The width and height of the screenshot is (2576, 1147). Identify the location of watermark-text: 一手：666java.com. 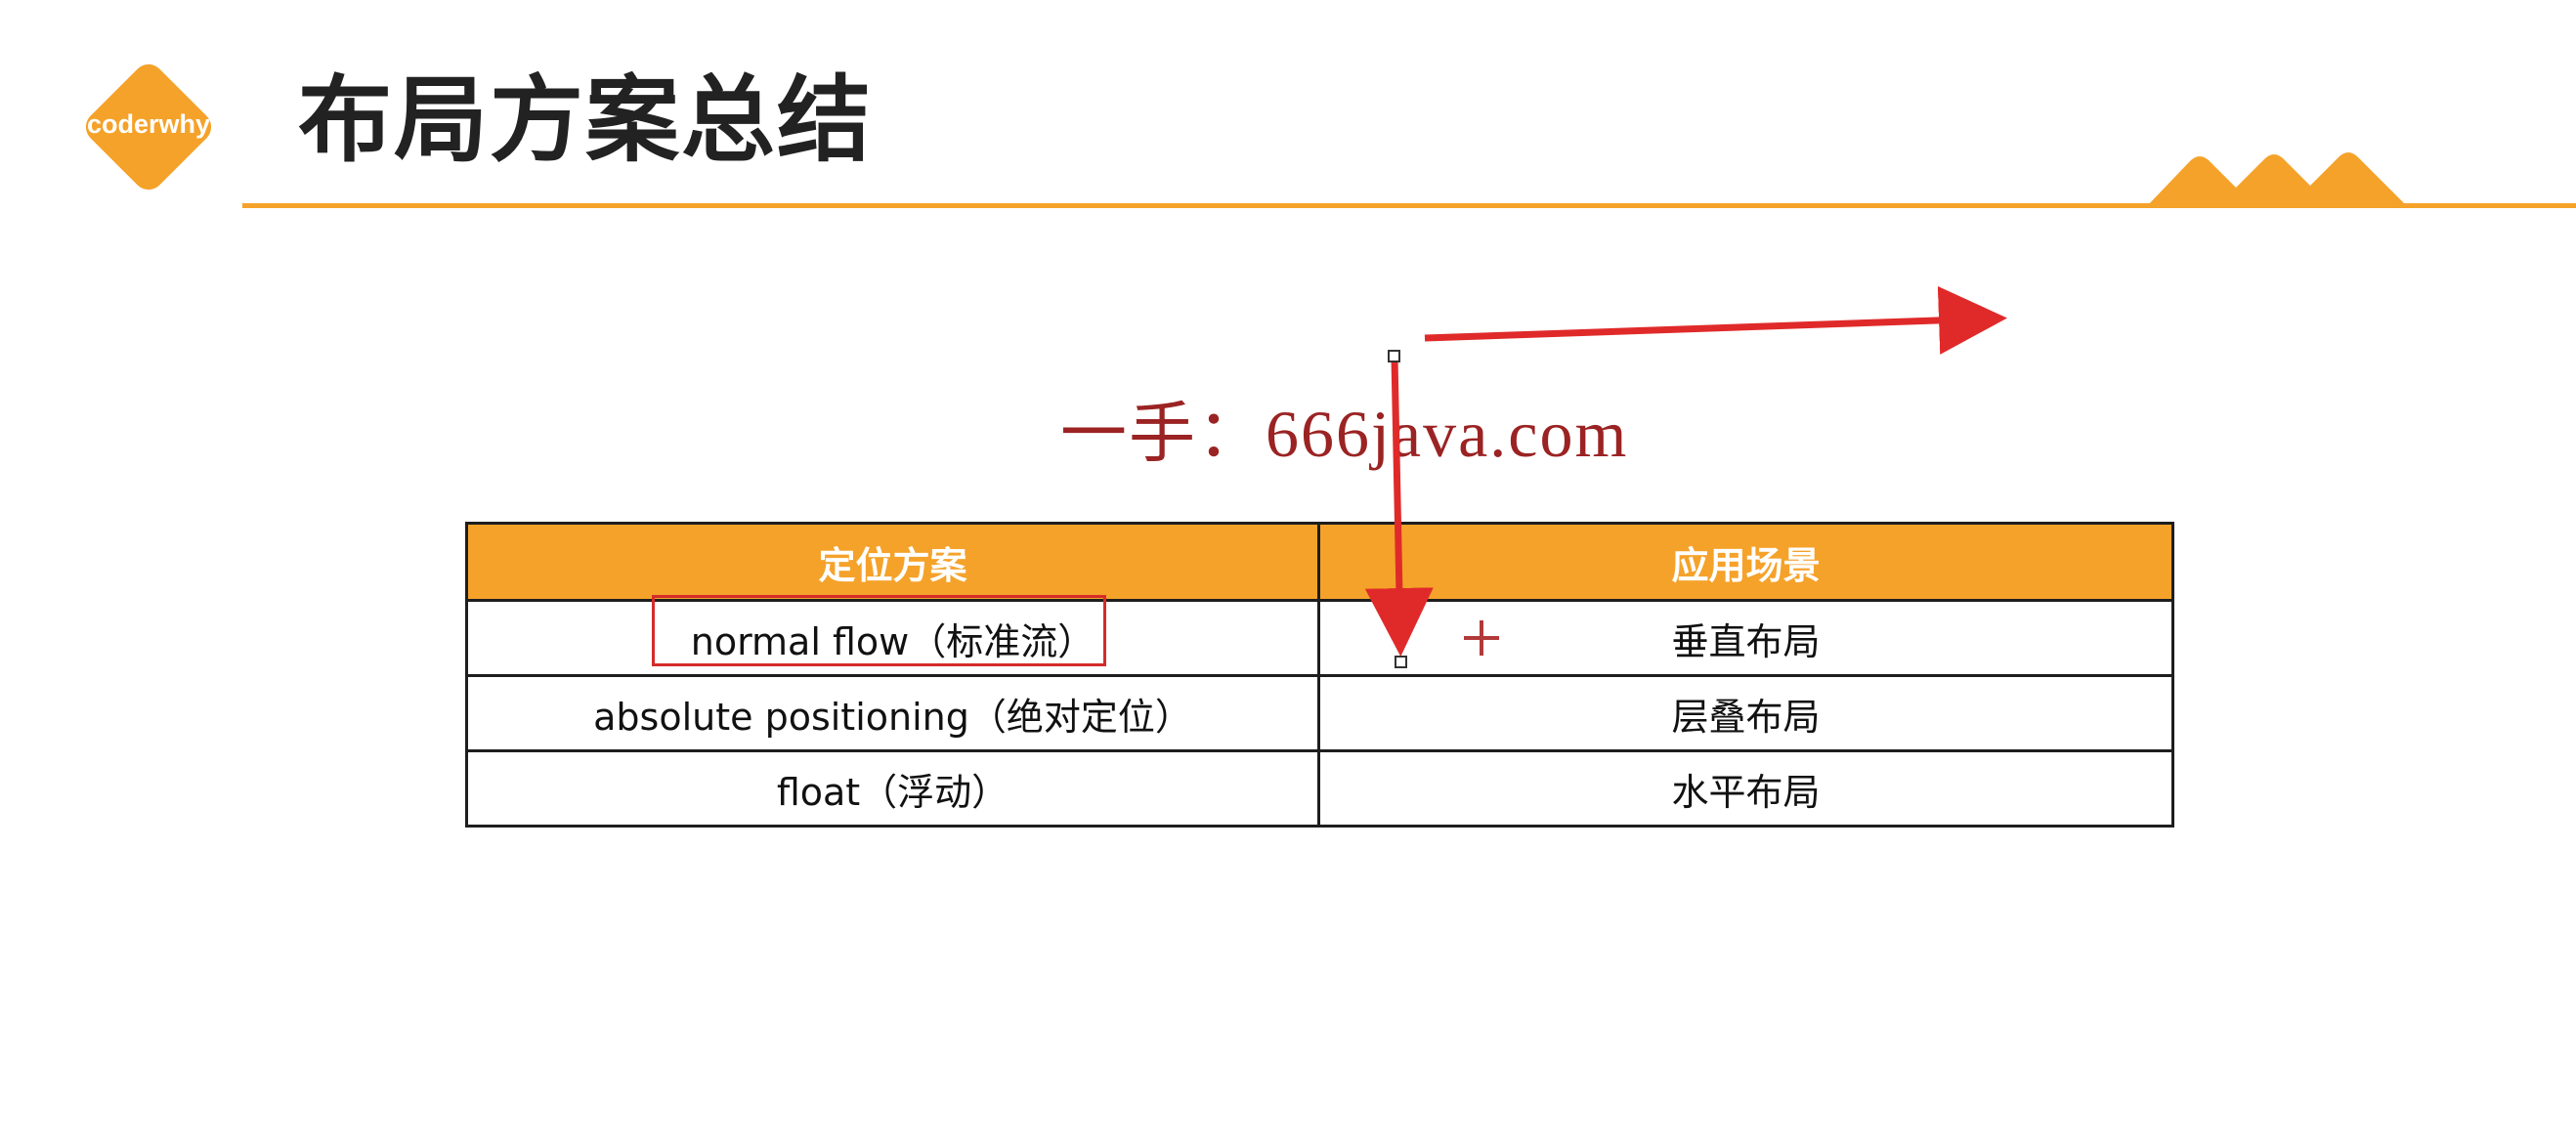
(1344, 434).